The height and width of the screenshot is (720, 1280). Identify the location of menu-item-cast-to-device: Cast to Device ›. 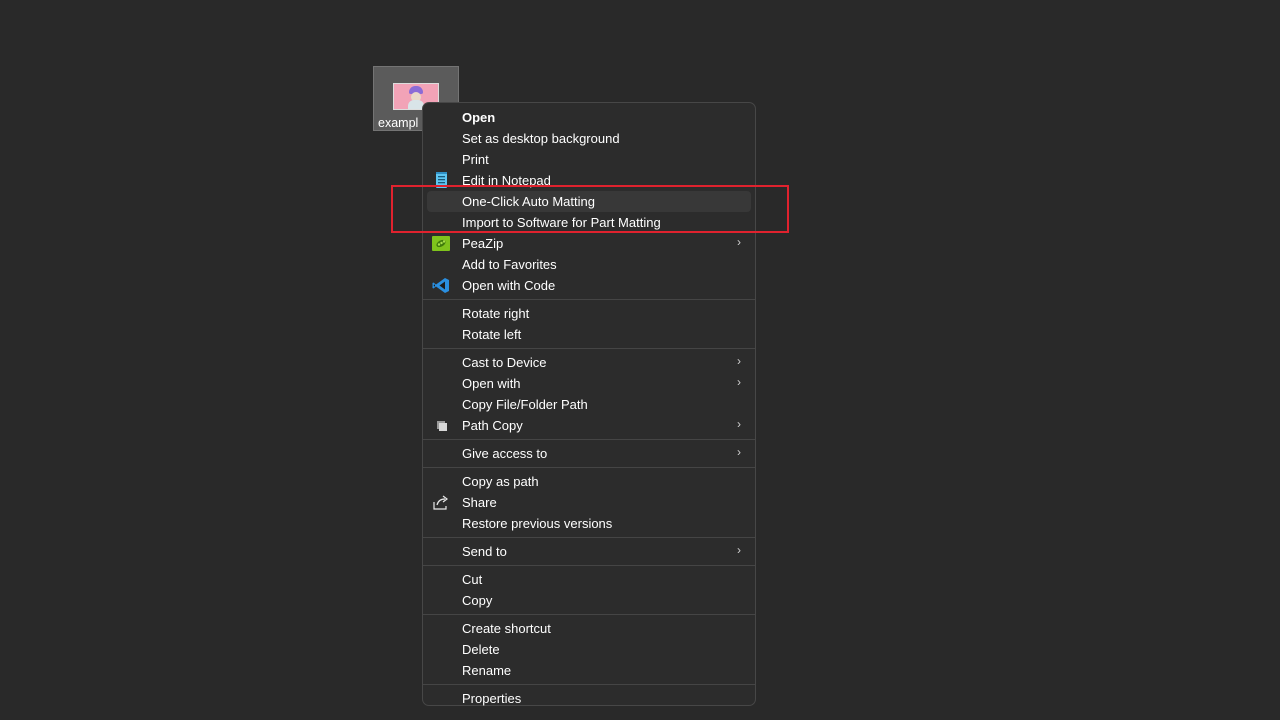
(589, 362).